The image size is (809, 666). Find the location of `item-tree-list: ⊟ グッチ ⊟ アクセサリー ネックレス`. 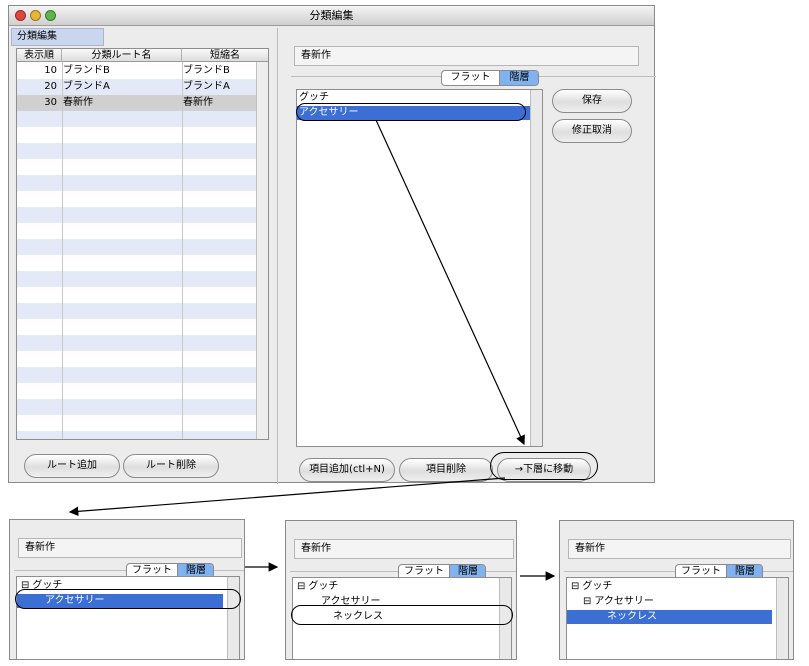

item-tree-list: ⊟ グッチ ⊟ アクセサリー ネックレス is located at coordinates (677, 618).